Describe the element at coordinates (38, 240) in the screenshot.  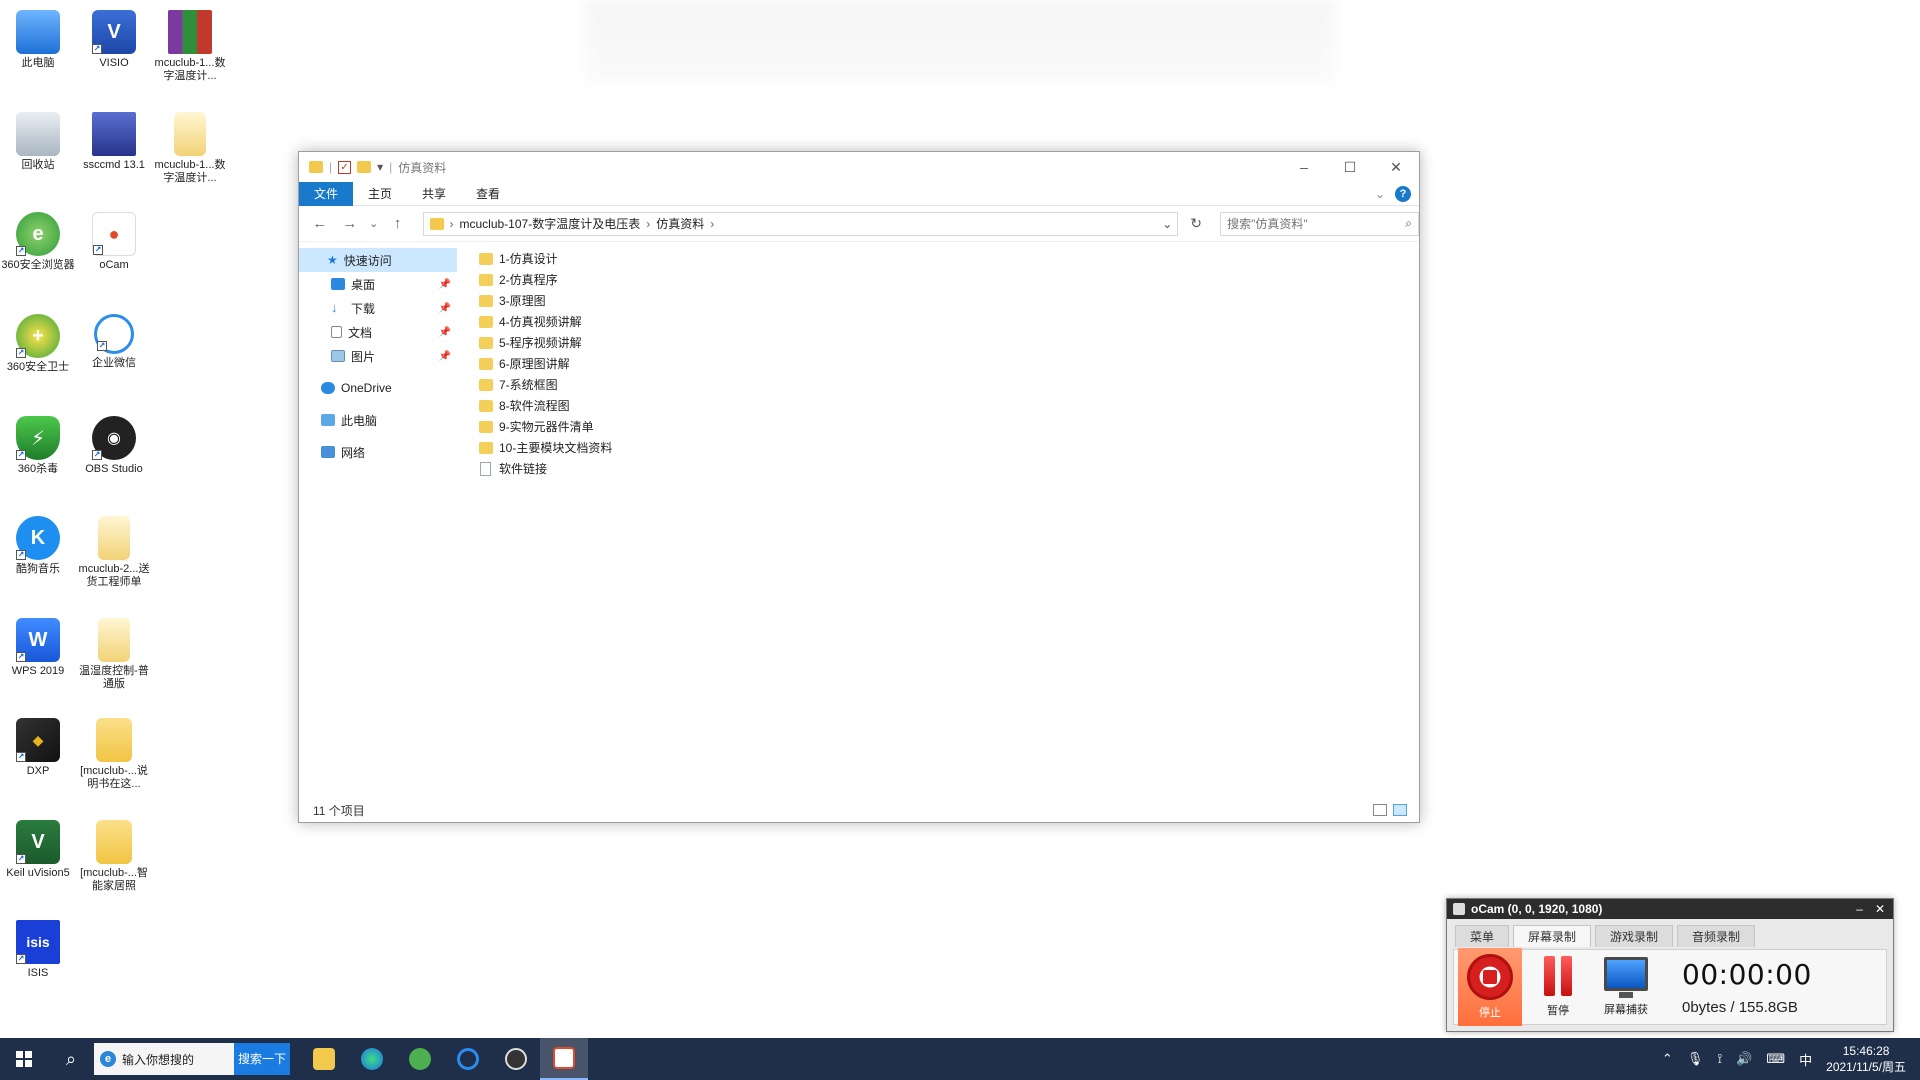
I see `desktop-icon-360-browser: e ↗ 360安全浏览器` at that location.